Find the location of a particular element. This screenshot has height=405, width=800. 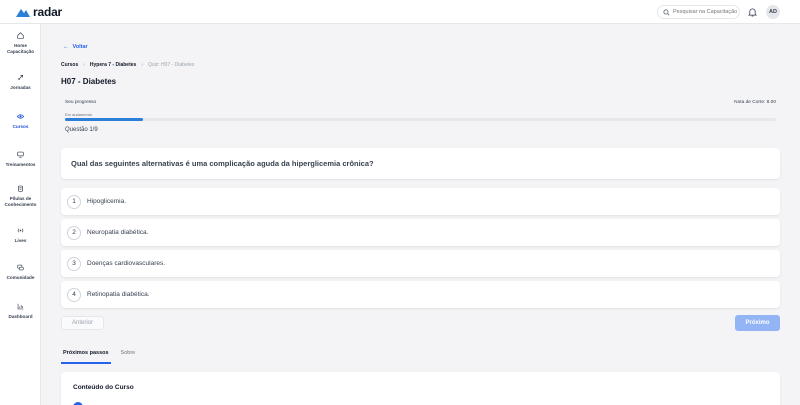

avatar: AD is located at coordinates (773, 12).